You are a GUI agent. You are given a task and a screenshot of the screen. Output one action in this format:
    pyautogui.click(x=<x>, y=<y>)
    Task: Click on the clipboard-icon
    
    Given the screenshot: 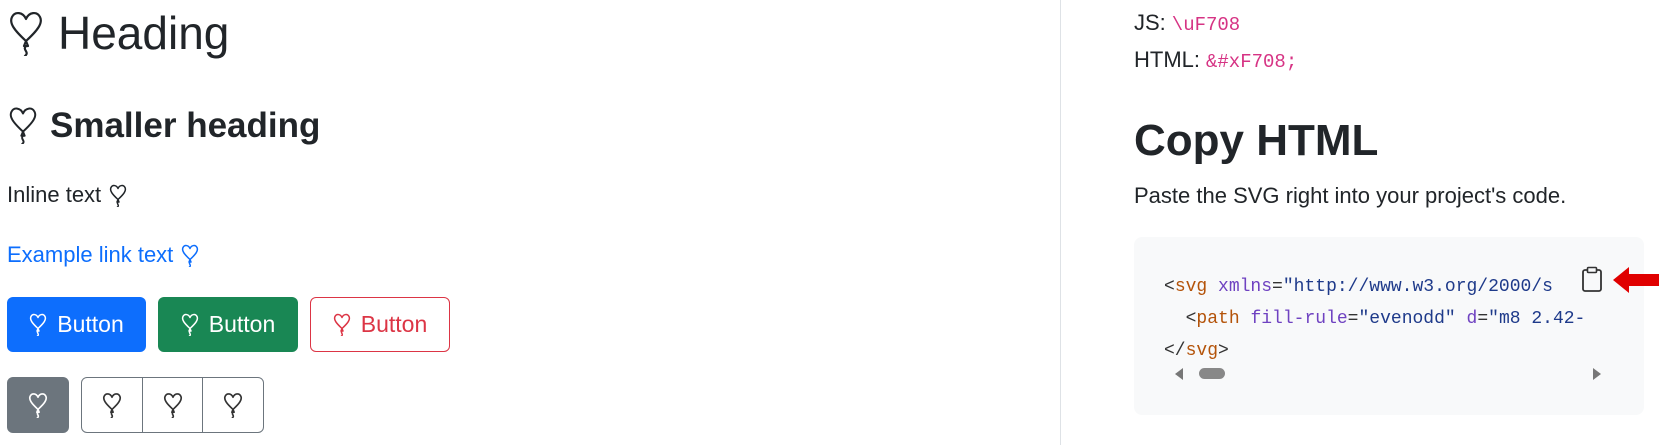 What is the action you would take?
    pyautogui.click(x=1592, y=279)
    